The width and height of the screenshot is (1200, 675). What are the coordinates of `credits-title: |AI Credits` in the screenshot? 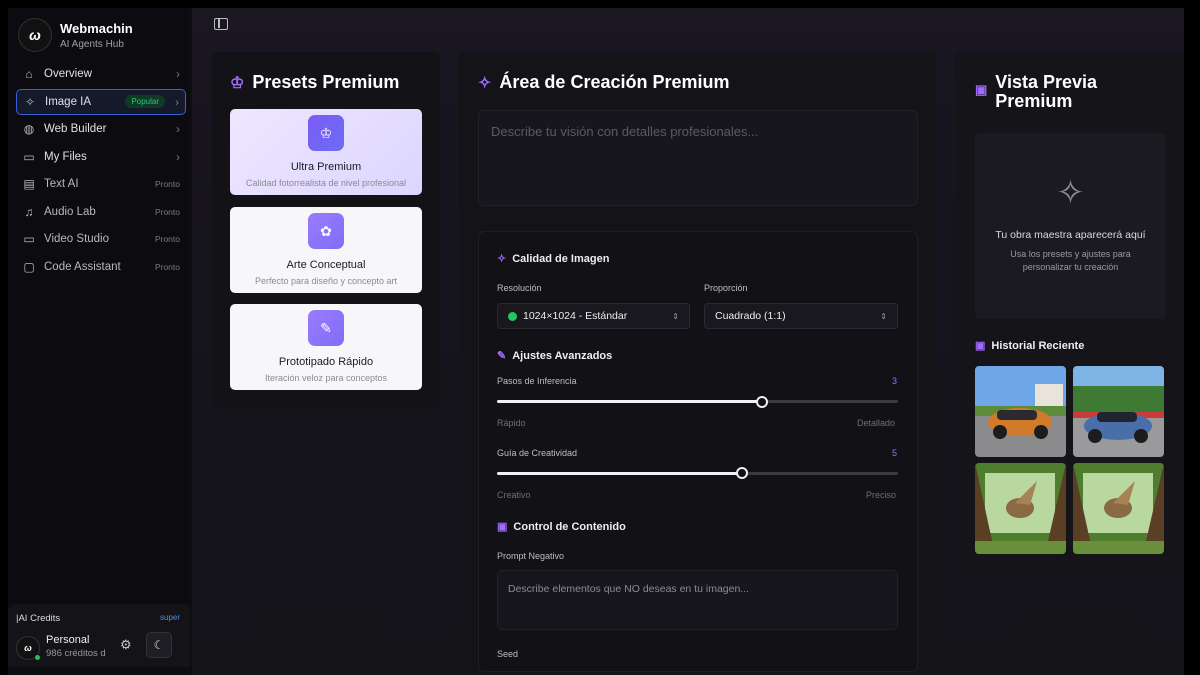 It's located at (38, 618).